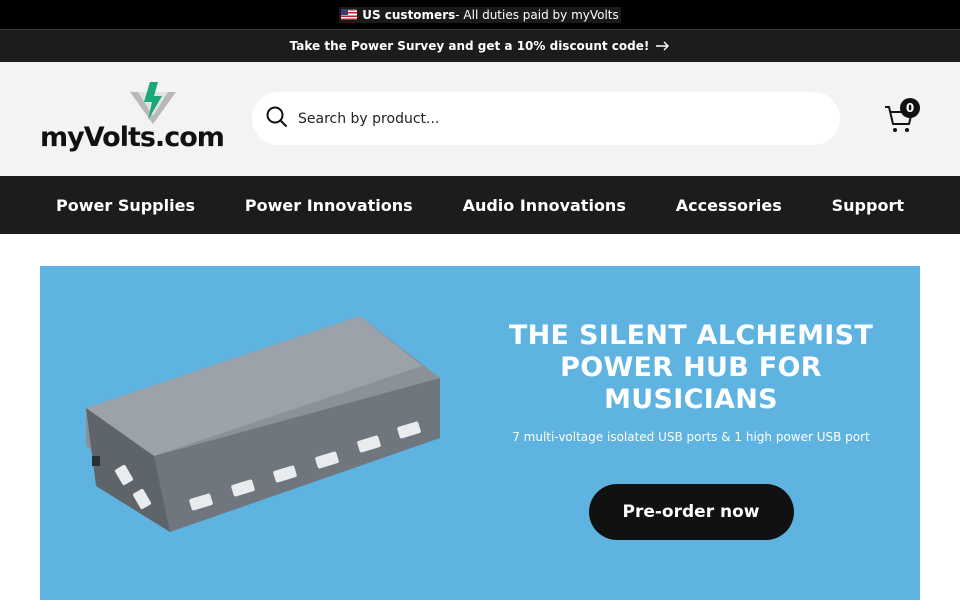 This screenshot has height=600, width=960. What do you see at coordinates (153, 103) in the screenshot?
I see `logo-bolt-icon` at bounding box center [153, 103].